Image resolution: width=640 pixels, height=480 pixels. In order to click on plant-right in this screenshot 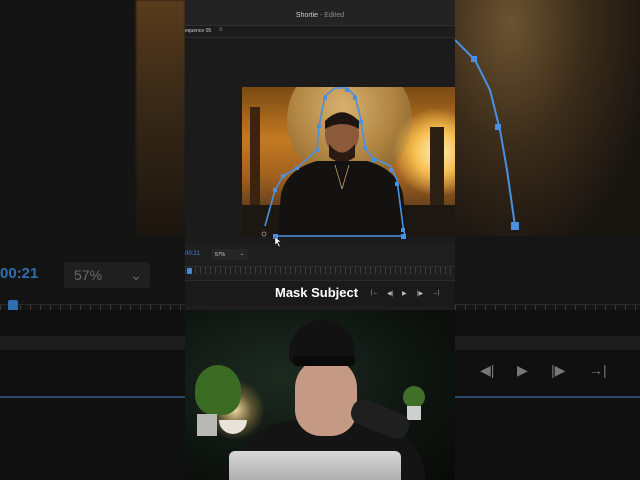, I will do `click(414, 397)`.